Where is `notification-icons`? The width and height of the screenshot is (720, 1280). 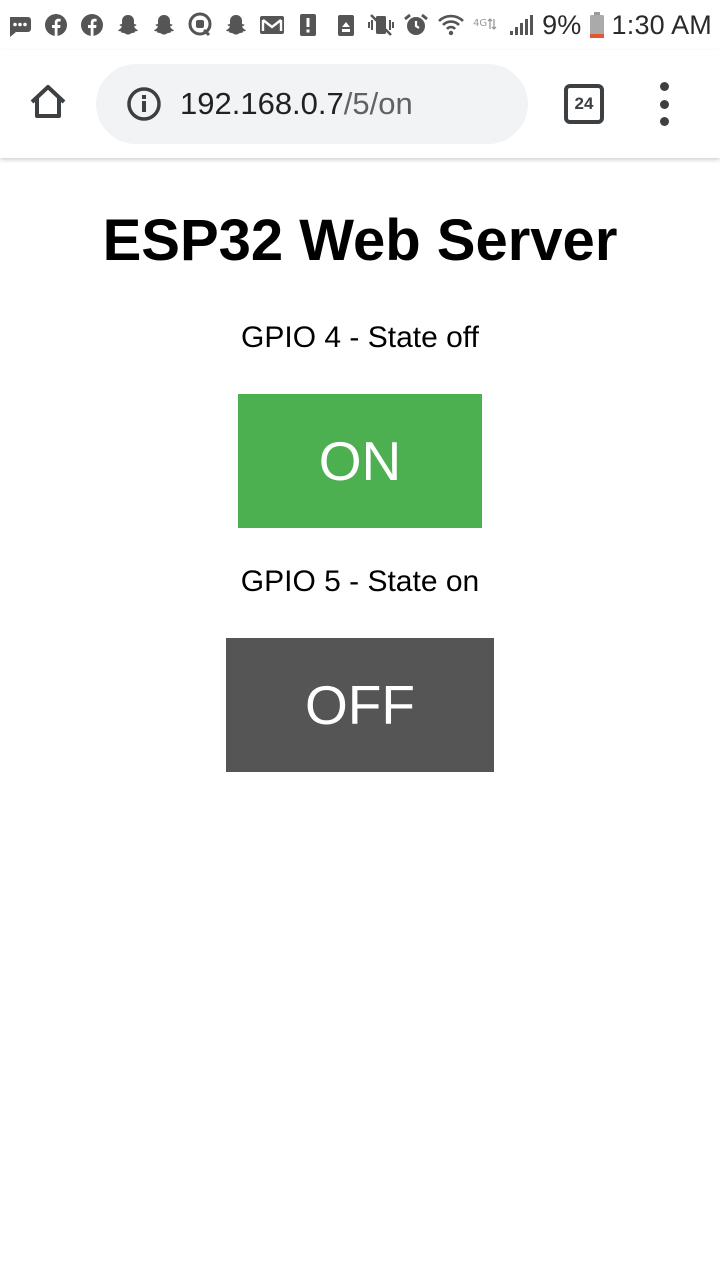 notification-icons is located at coordinates (169, 25).